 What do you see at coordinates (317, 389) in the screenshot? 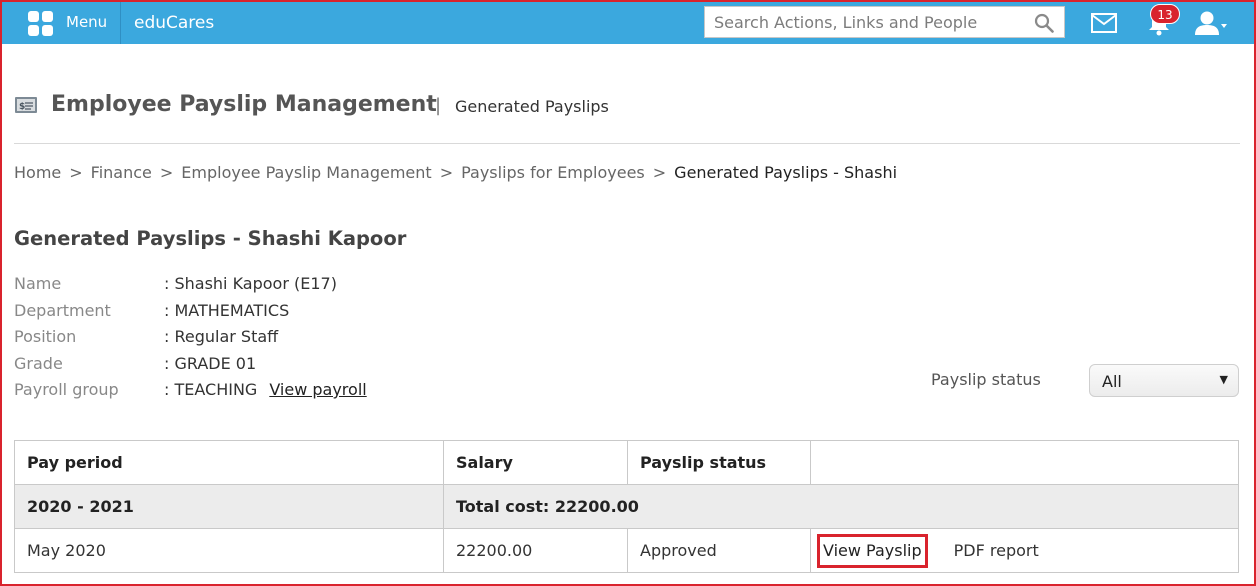
I see `view-payroll-link: View payroll` at bounding box center [317, 389].